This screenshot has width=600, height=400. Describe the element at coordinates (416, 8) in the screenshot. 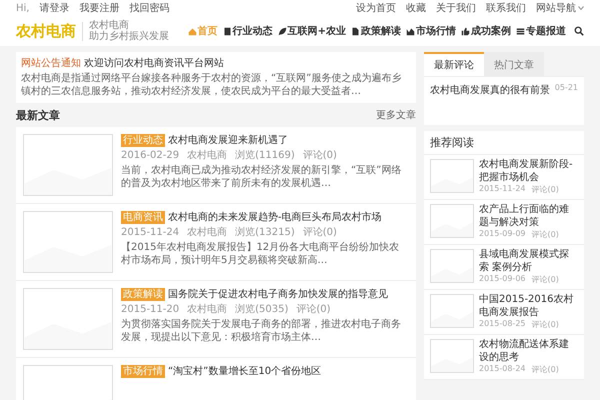

I see `top-link: 收藏` at that location.